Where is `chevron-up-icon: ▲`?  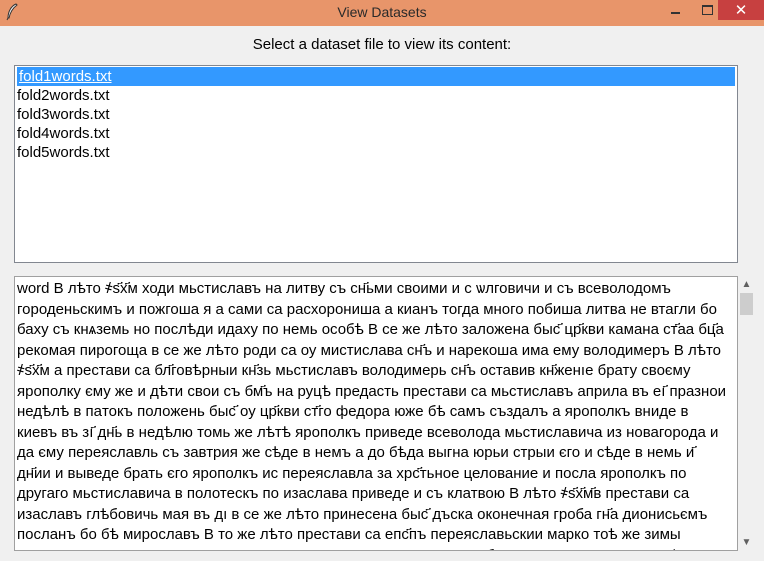
chevron-up-icon: ▲ is located at coordinates (746, 284).